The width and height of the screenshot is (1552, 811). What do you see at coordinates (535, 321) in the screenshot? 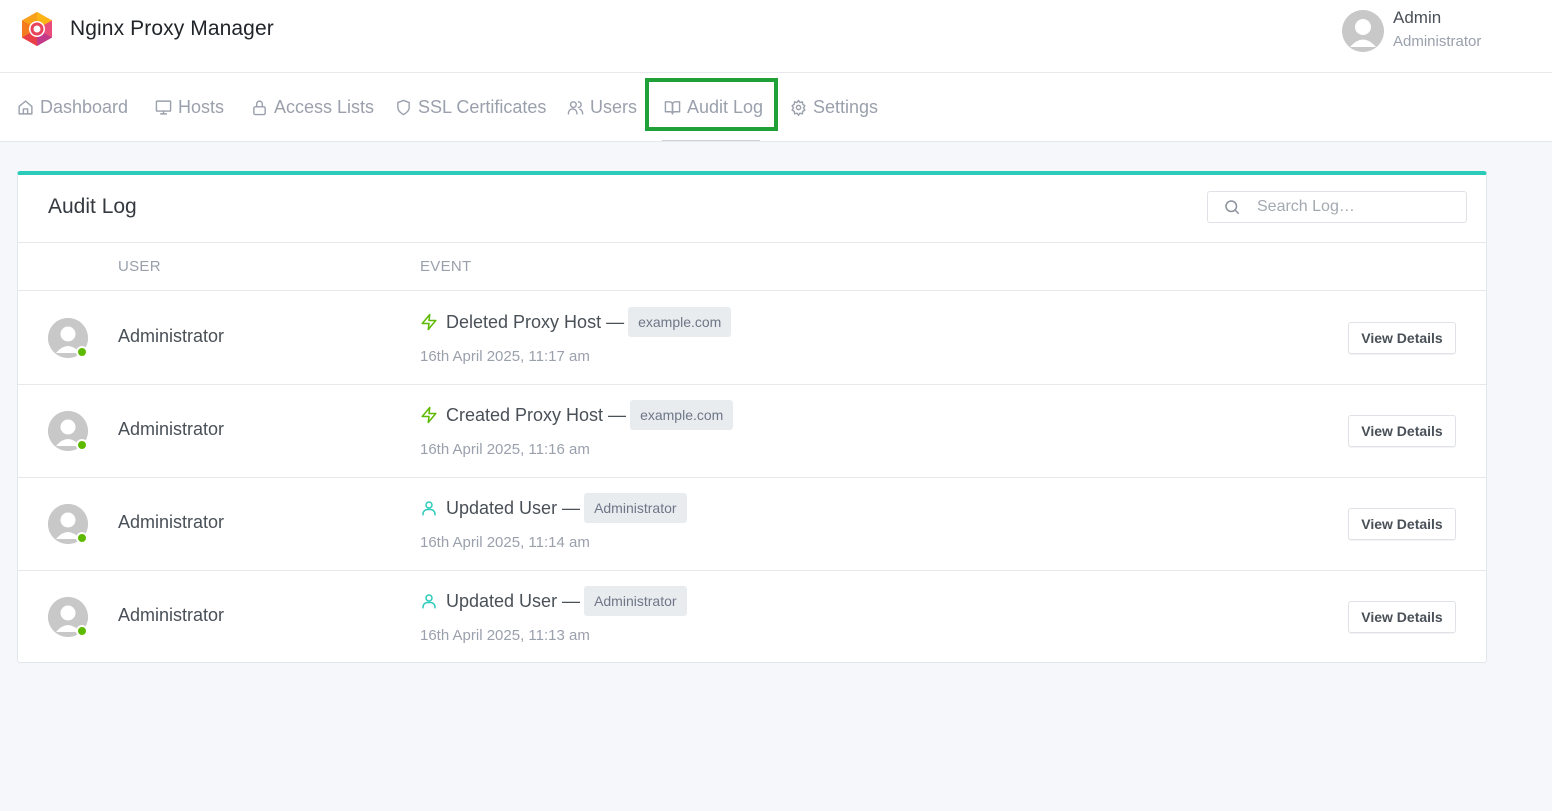
I see `event-description: Deleted Proxy Host —` at bounding box center [535, 321].